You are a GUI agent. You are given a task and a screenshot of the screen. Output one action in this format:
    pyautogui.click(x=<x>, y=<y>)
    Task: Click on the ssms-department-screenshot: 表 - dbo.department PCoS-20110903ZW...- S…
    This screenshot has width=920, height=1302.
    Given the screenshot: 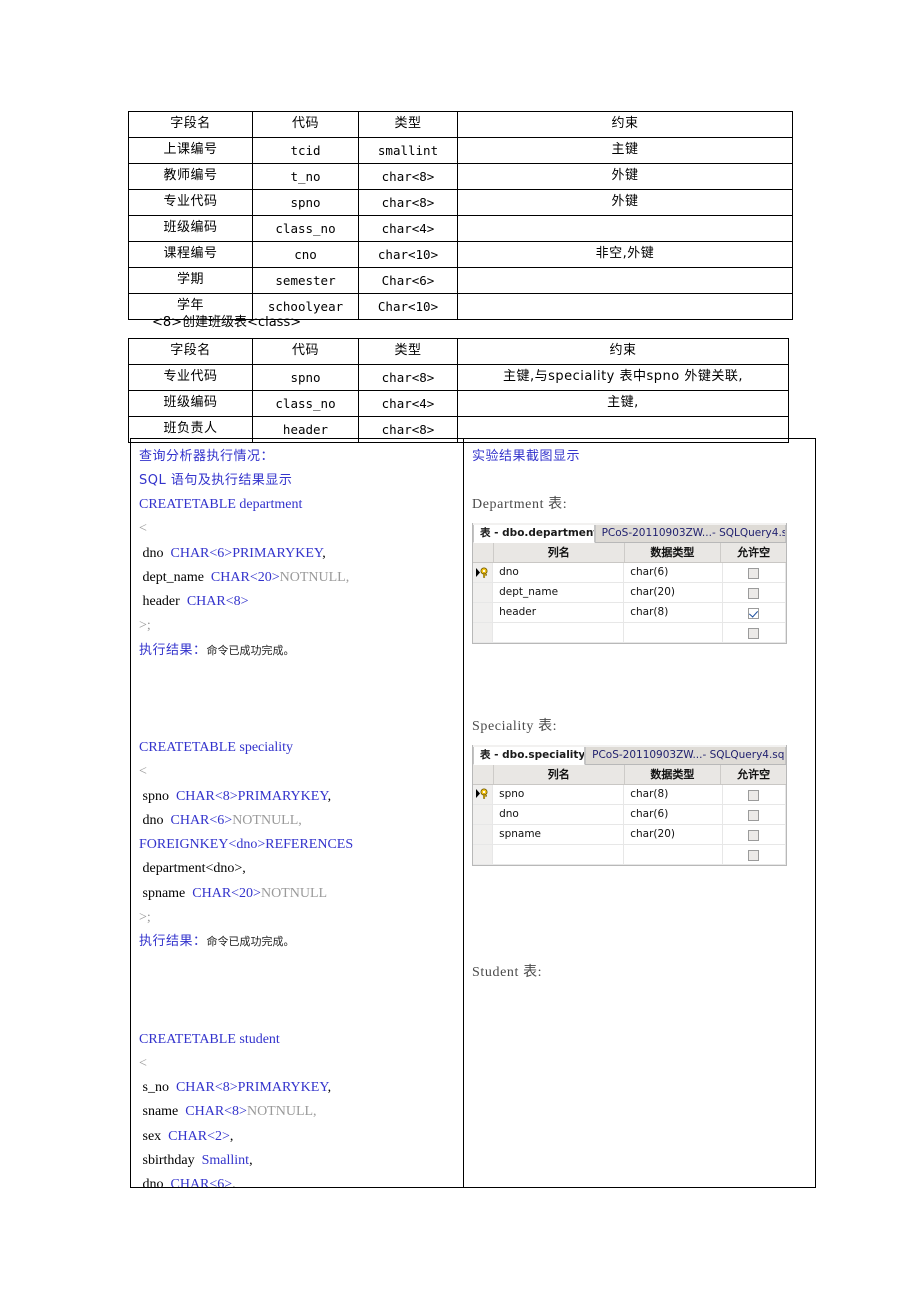 What is the action you would take?
    pyautogui.click(x=629, y=584)
    